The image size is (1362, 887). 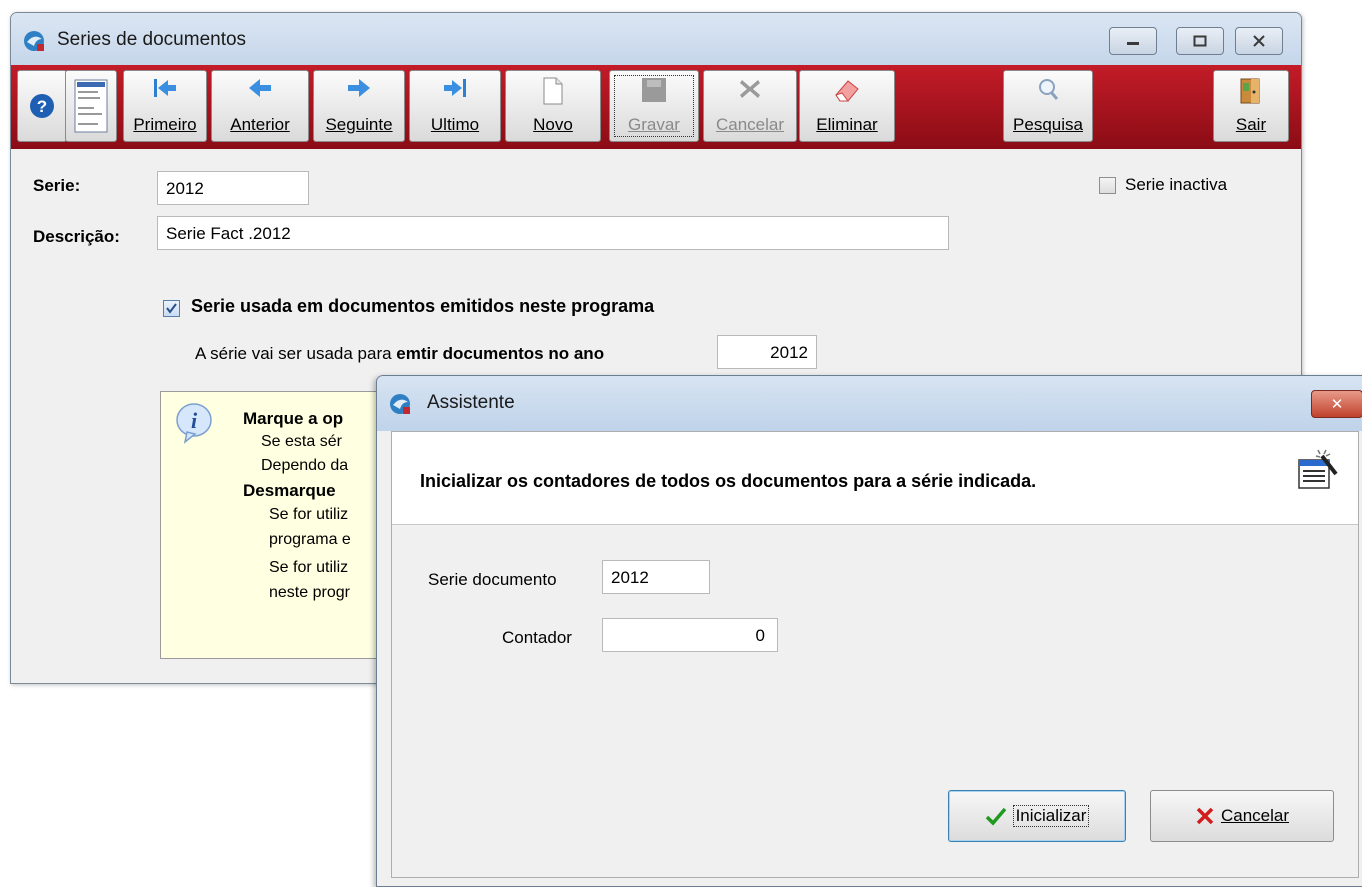 I want to click on inicializar-label: Inicializar, so click(x=1051, y=816).